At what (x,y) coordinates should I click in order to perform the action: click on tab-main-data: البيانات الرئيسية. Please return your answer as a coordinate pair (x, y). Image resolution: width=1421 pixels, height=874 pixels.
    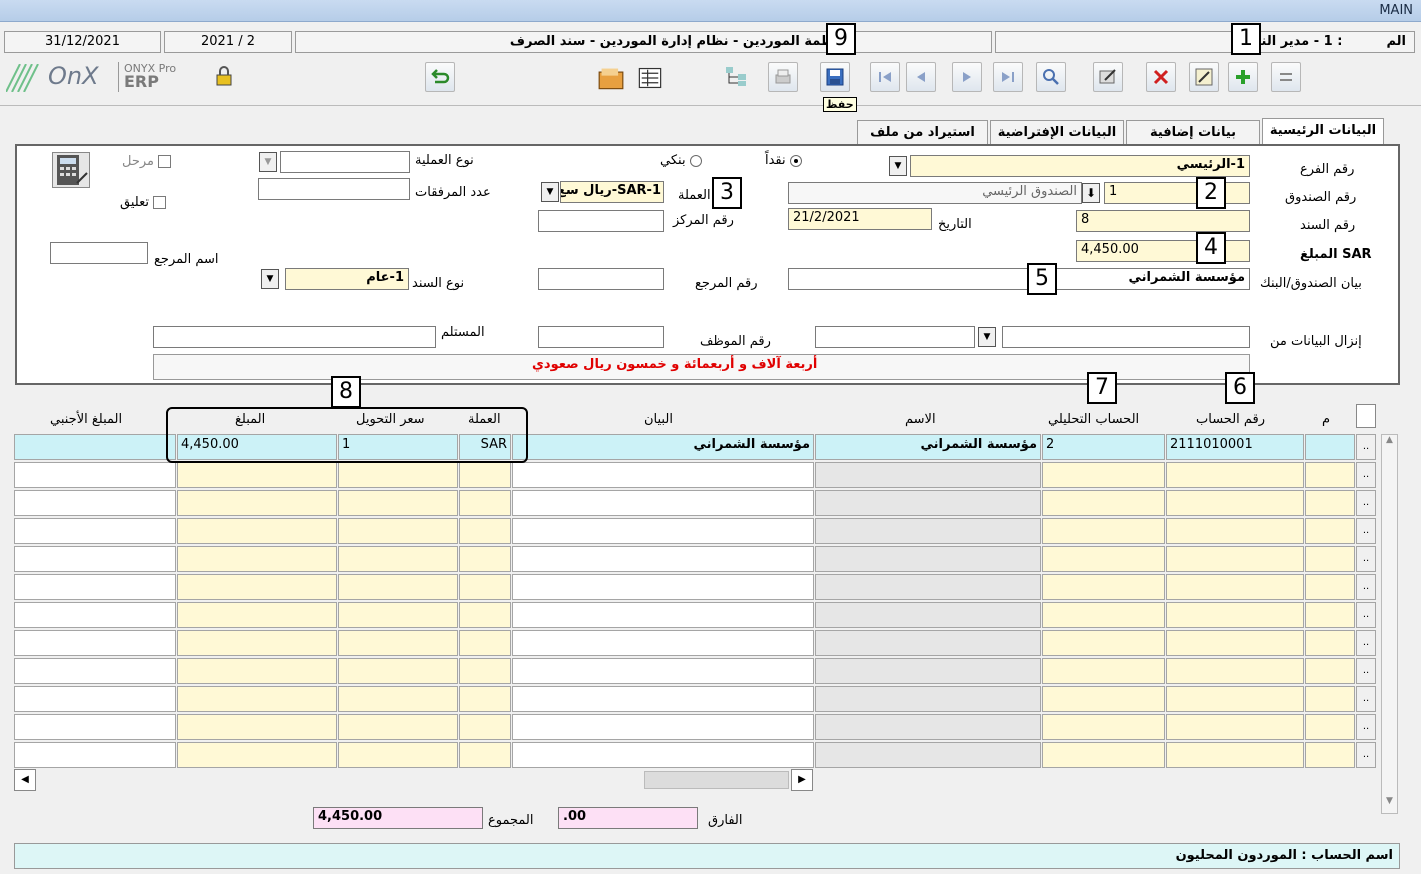
    Looking at the image, I should click on (1323, 132).